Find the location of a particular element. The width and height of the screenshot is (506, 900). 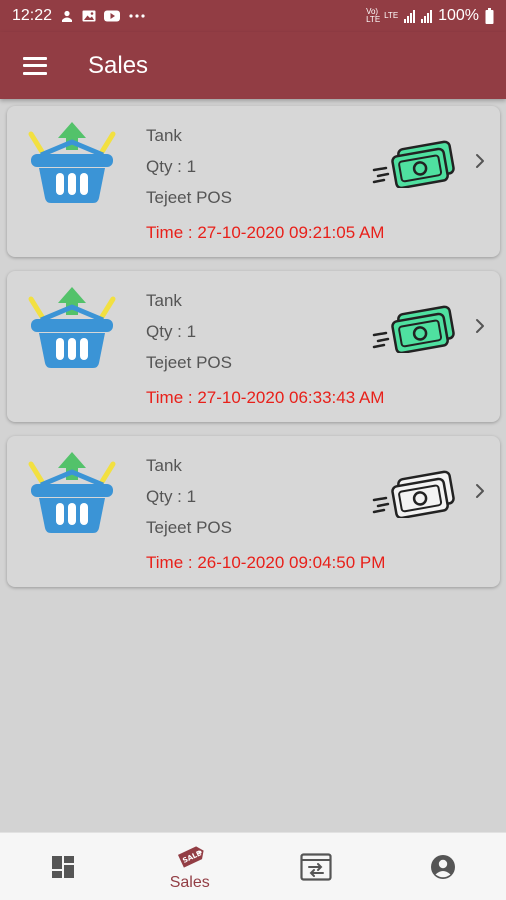

dashboard-icon is located at coordinates (63, 866).